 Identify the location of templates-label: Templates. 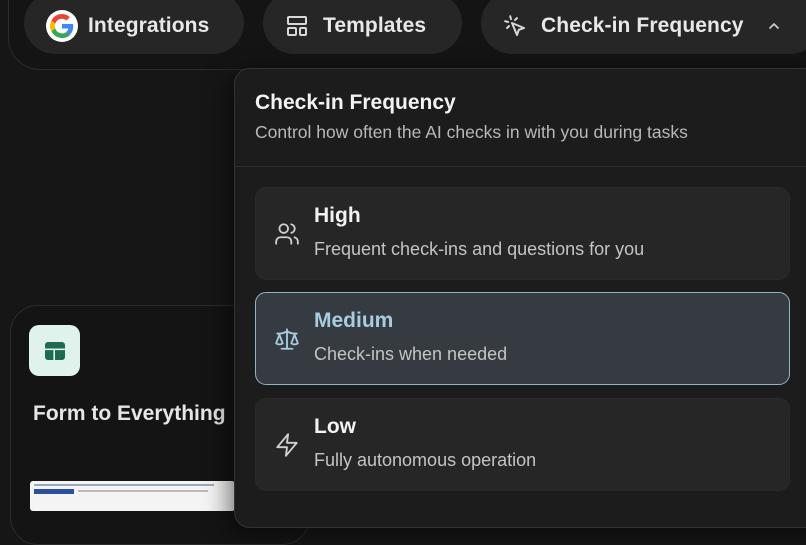
(375, 25).